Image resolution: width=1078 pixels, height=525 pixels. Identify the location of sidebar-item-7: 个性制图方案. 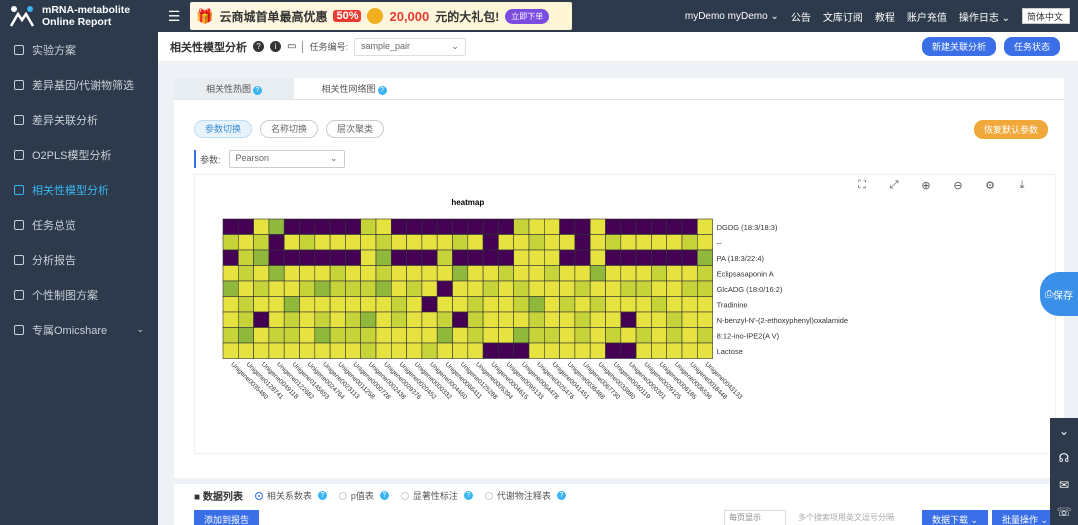
(79, 294).